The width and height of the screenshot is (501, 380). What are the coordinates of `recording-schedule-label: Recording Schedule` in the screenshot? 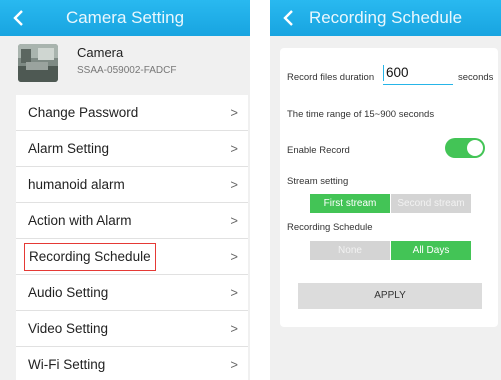 It's located at (330, 227).